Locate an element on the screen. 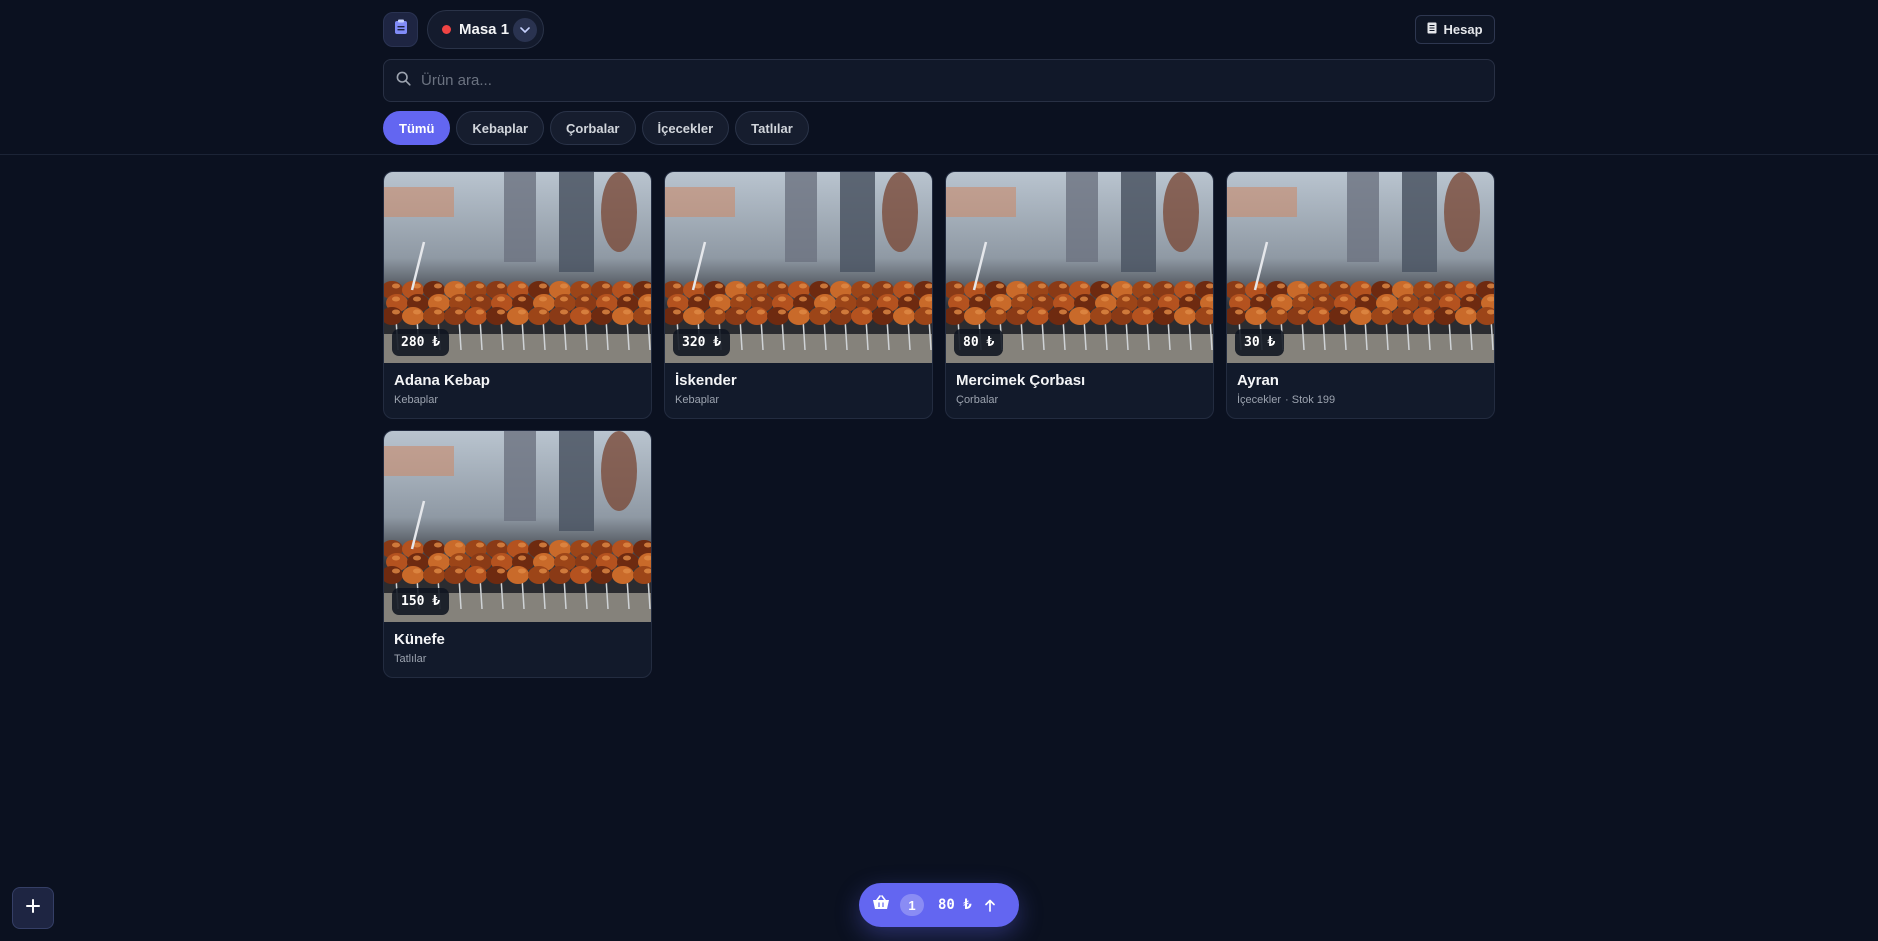 This screenshot has width=1878, height=941. product-category: İçecekler is located at coordinates (1259, 400).